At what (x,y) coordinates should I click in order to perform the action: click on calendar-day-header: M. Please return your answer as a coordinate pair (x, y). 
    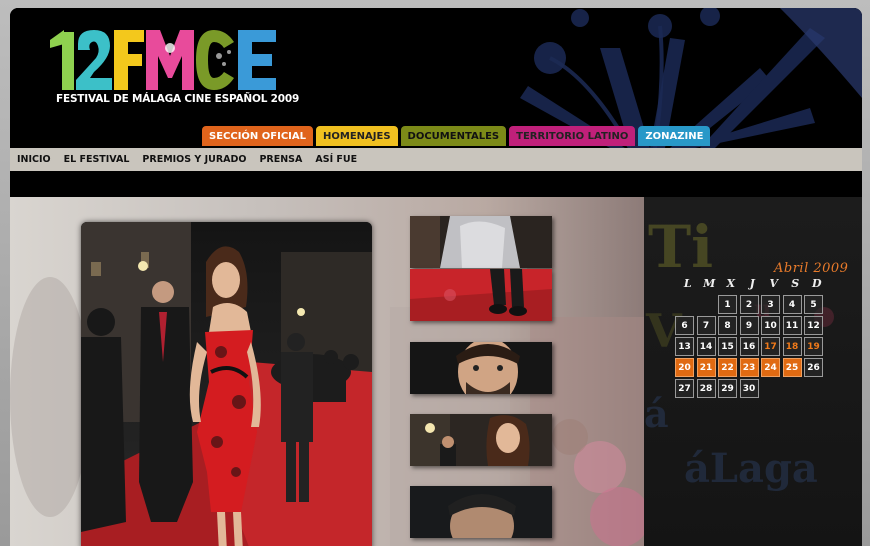
    Looking at the image, I should click on (709, 283).